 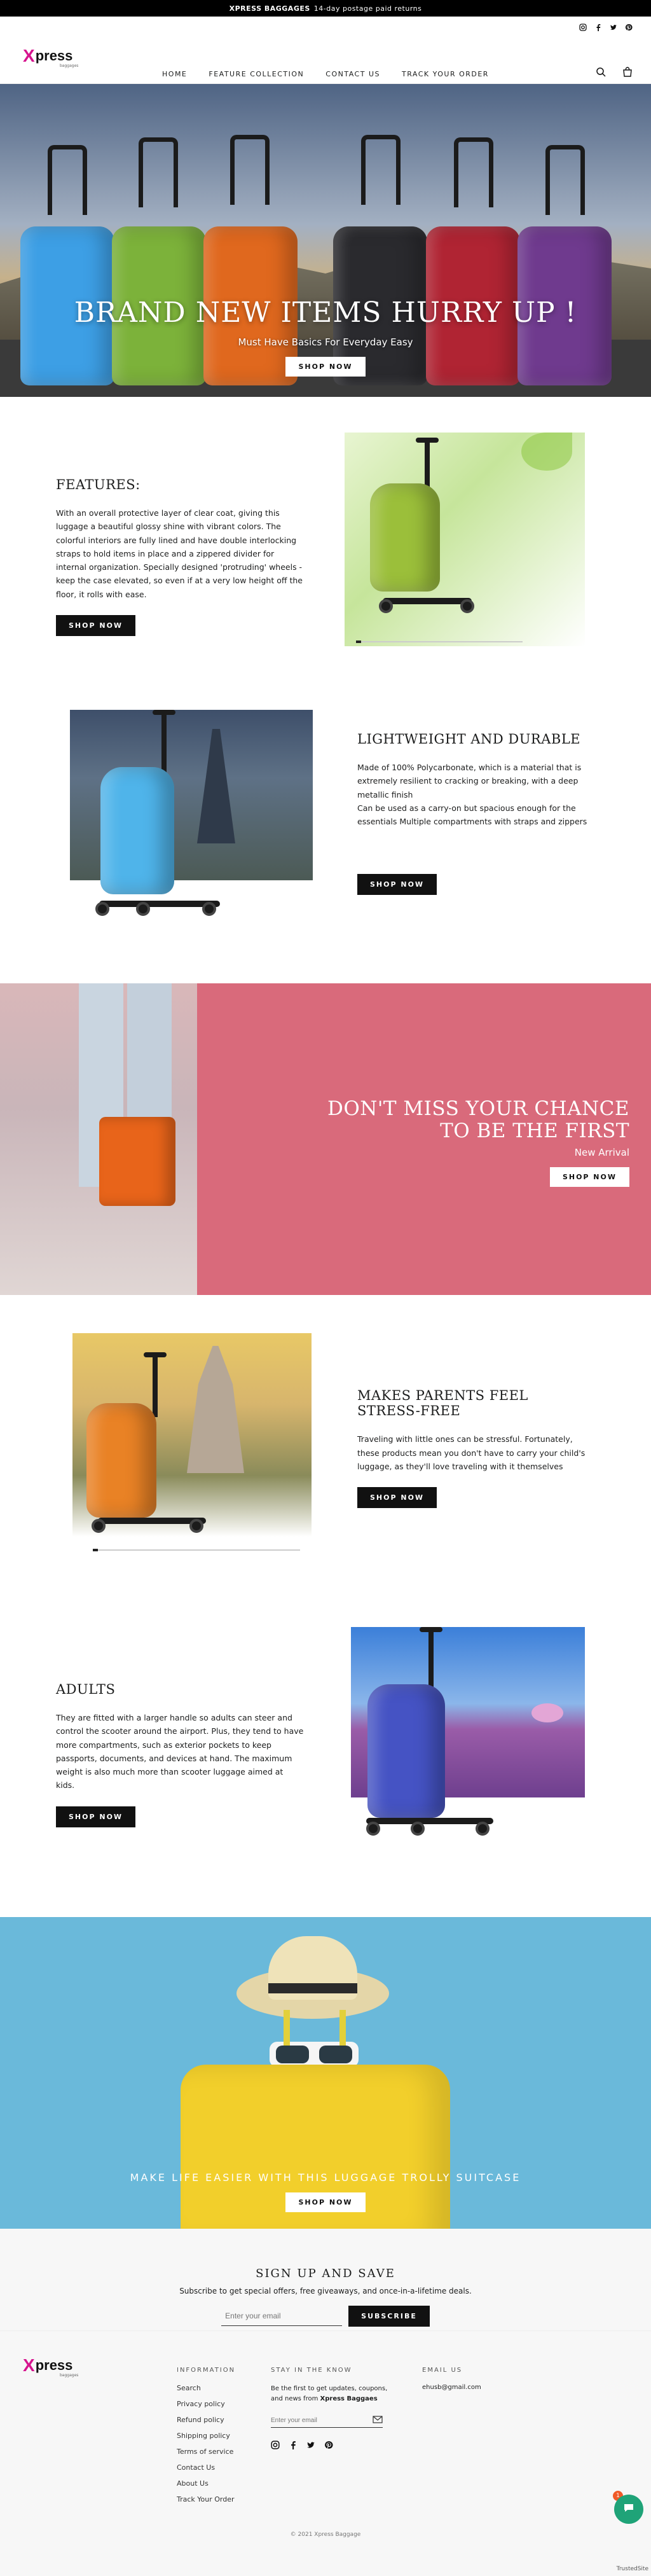 What do you see at coordinates (322, 2420) in the screenshot?
I see `footer-email-input` at bounding box center [322, 2420].